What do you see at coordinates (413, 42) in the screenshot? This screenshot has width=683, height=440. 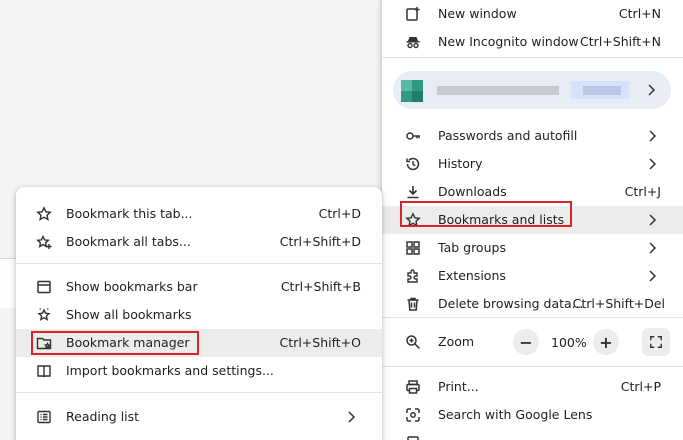 I see `incognito-icon` at bounding box center [413, 42].